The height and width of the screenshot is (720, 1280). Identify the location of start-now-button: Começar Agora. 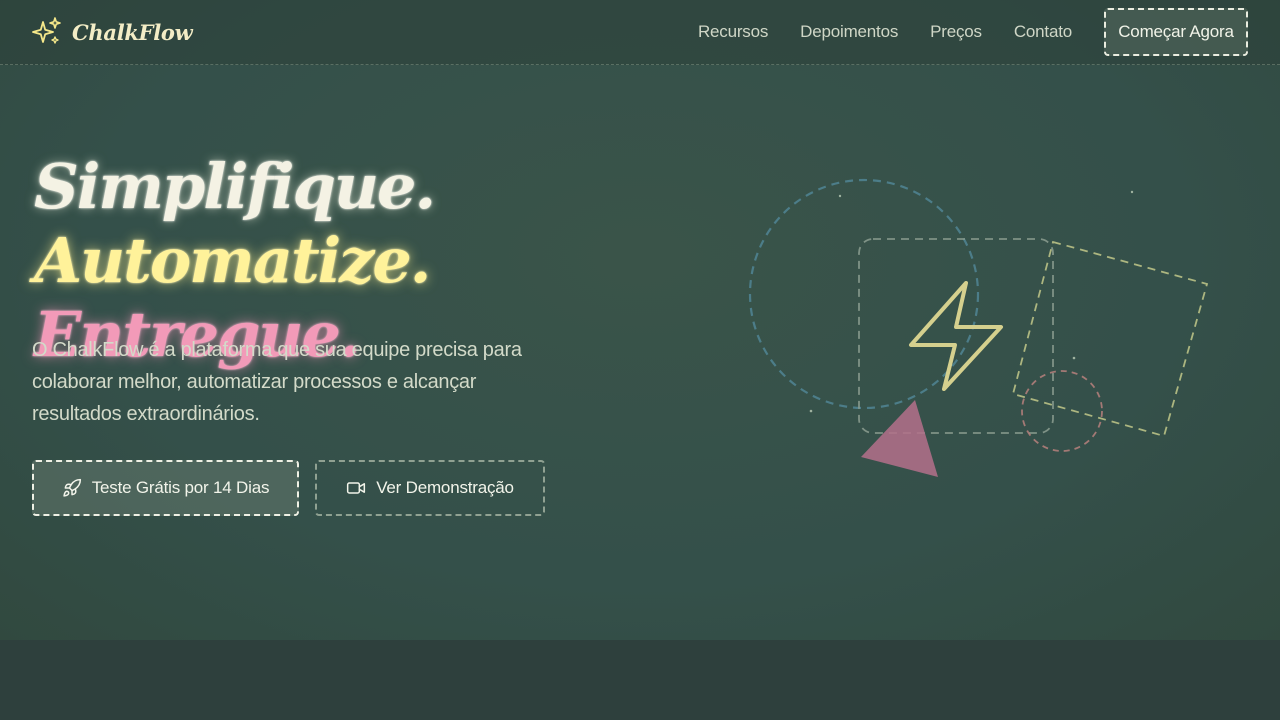
(1176, 32).